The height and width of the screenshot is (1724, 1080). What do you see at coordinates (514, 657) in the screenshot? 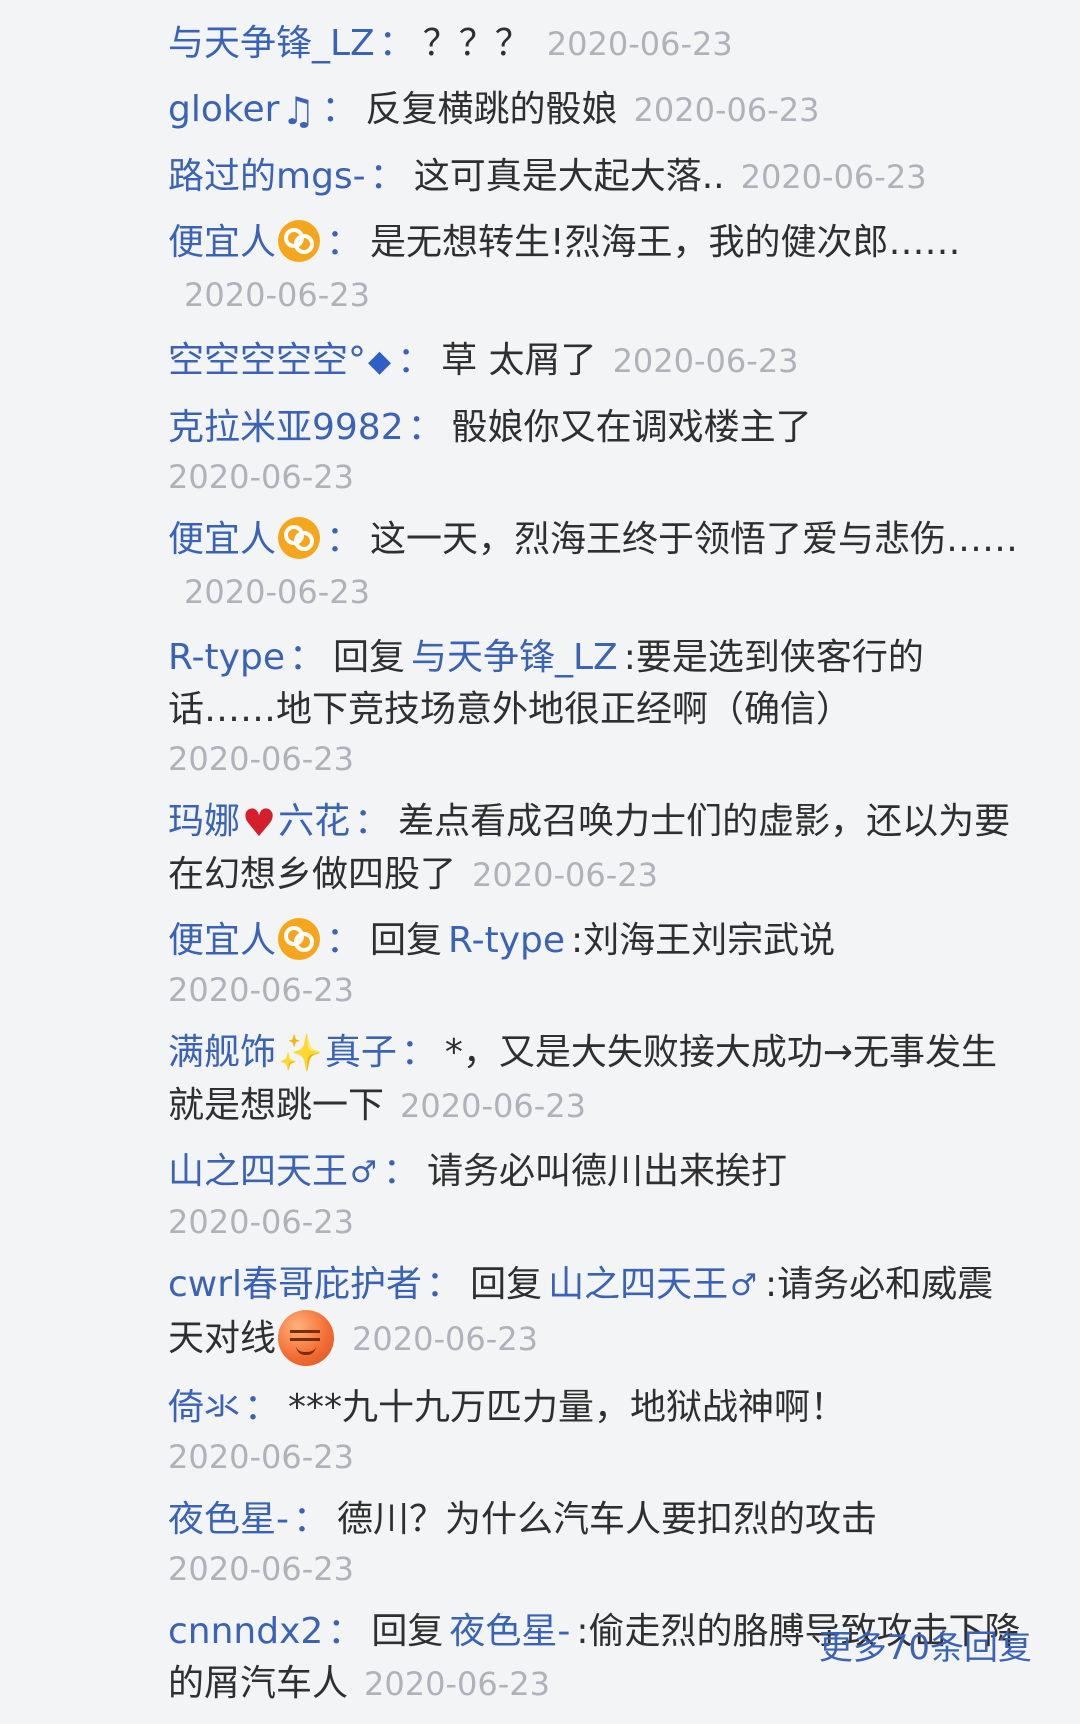
I see `reply-mention: 与天争锋_LZ` at bounding box center [514, 657].